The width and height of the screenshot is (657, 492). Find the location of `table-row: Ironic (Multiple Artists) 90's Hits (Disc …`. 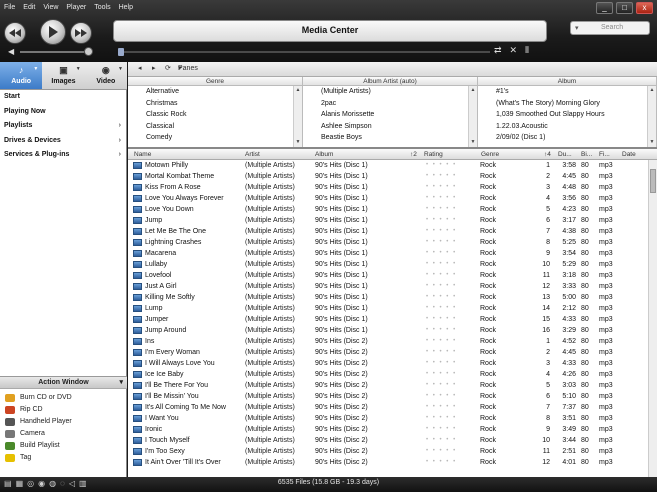

table-row: Ironic (Multiple Artists) 90's Hits (Disc … is located at coordinates (392, 429).